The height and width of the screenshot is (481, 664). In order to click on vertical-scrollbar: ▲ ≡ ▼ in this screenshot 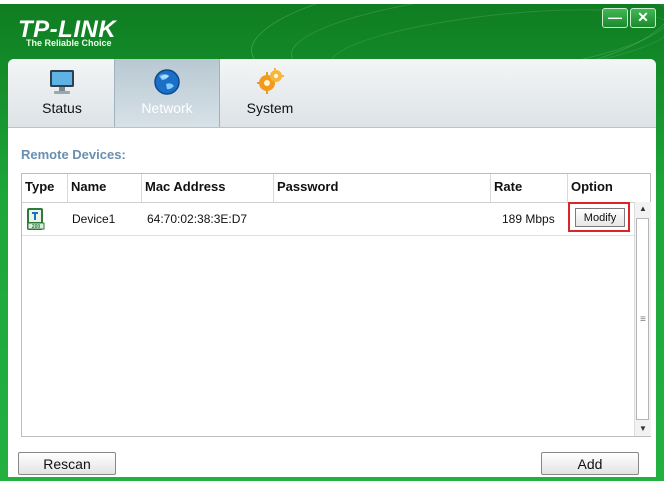, I will do `click(642, 319)`.